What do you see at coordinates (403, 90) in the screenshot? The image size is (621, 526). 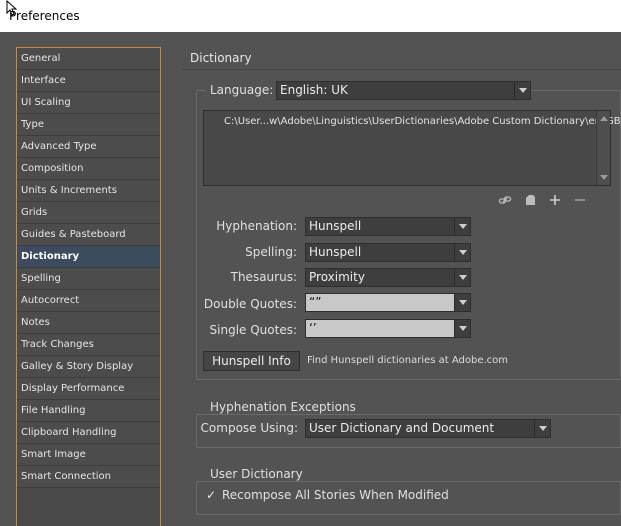 I see `language-dropdown: English: UK` at bounding box center [403, 90].